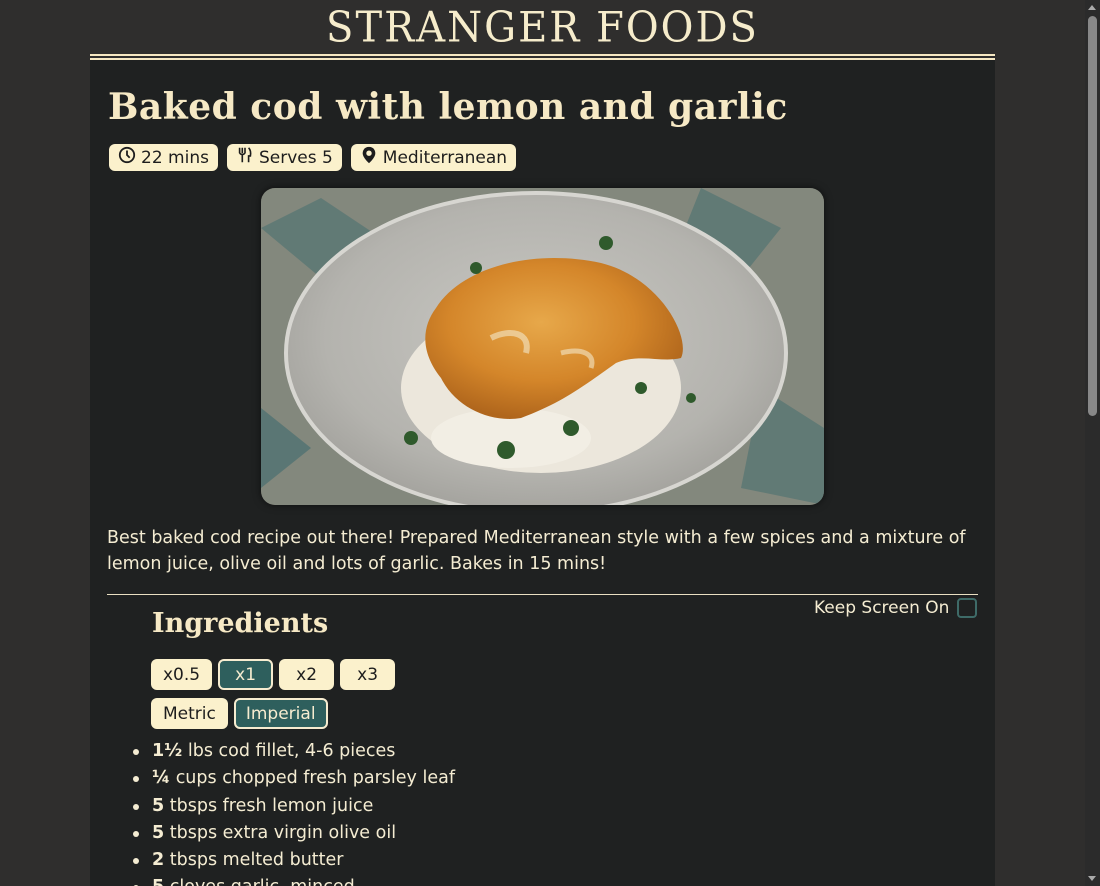 This screenshot has height=886, width=1100. I want to click on keep-screen-toggle: Keep Screen On, so click(896, 608).